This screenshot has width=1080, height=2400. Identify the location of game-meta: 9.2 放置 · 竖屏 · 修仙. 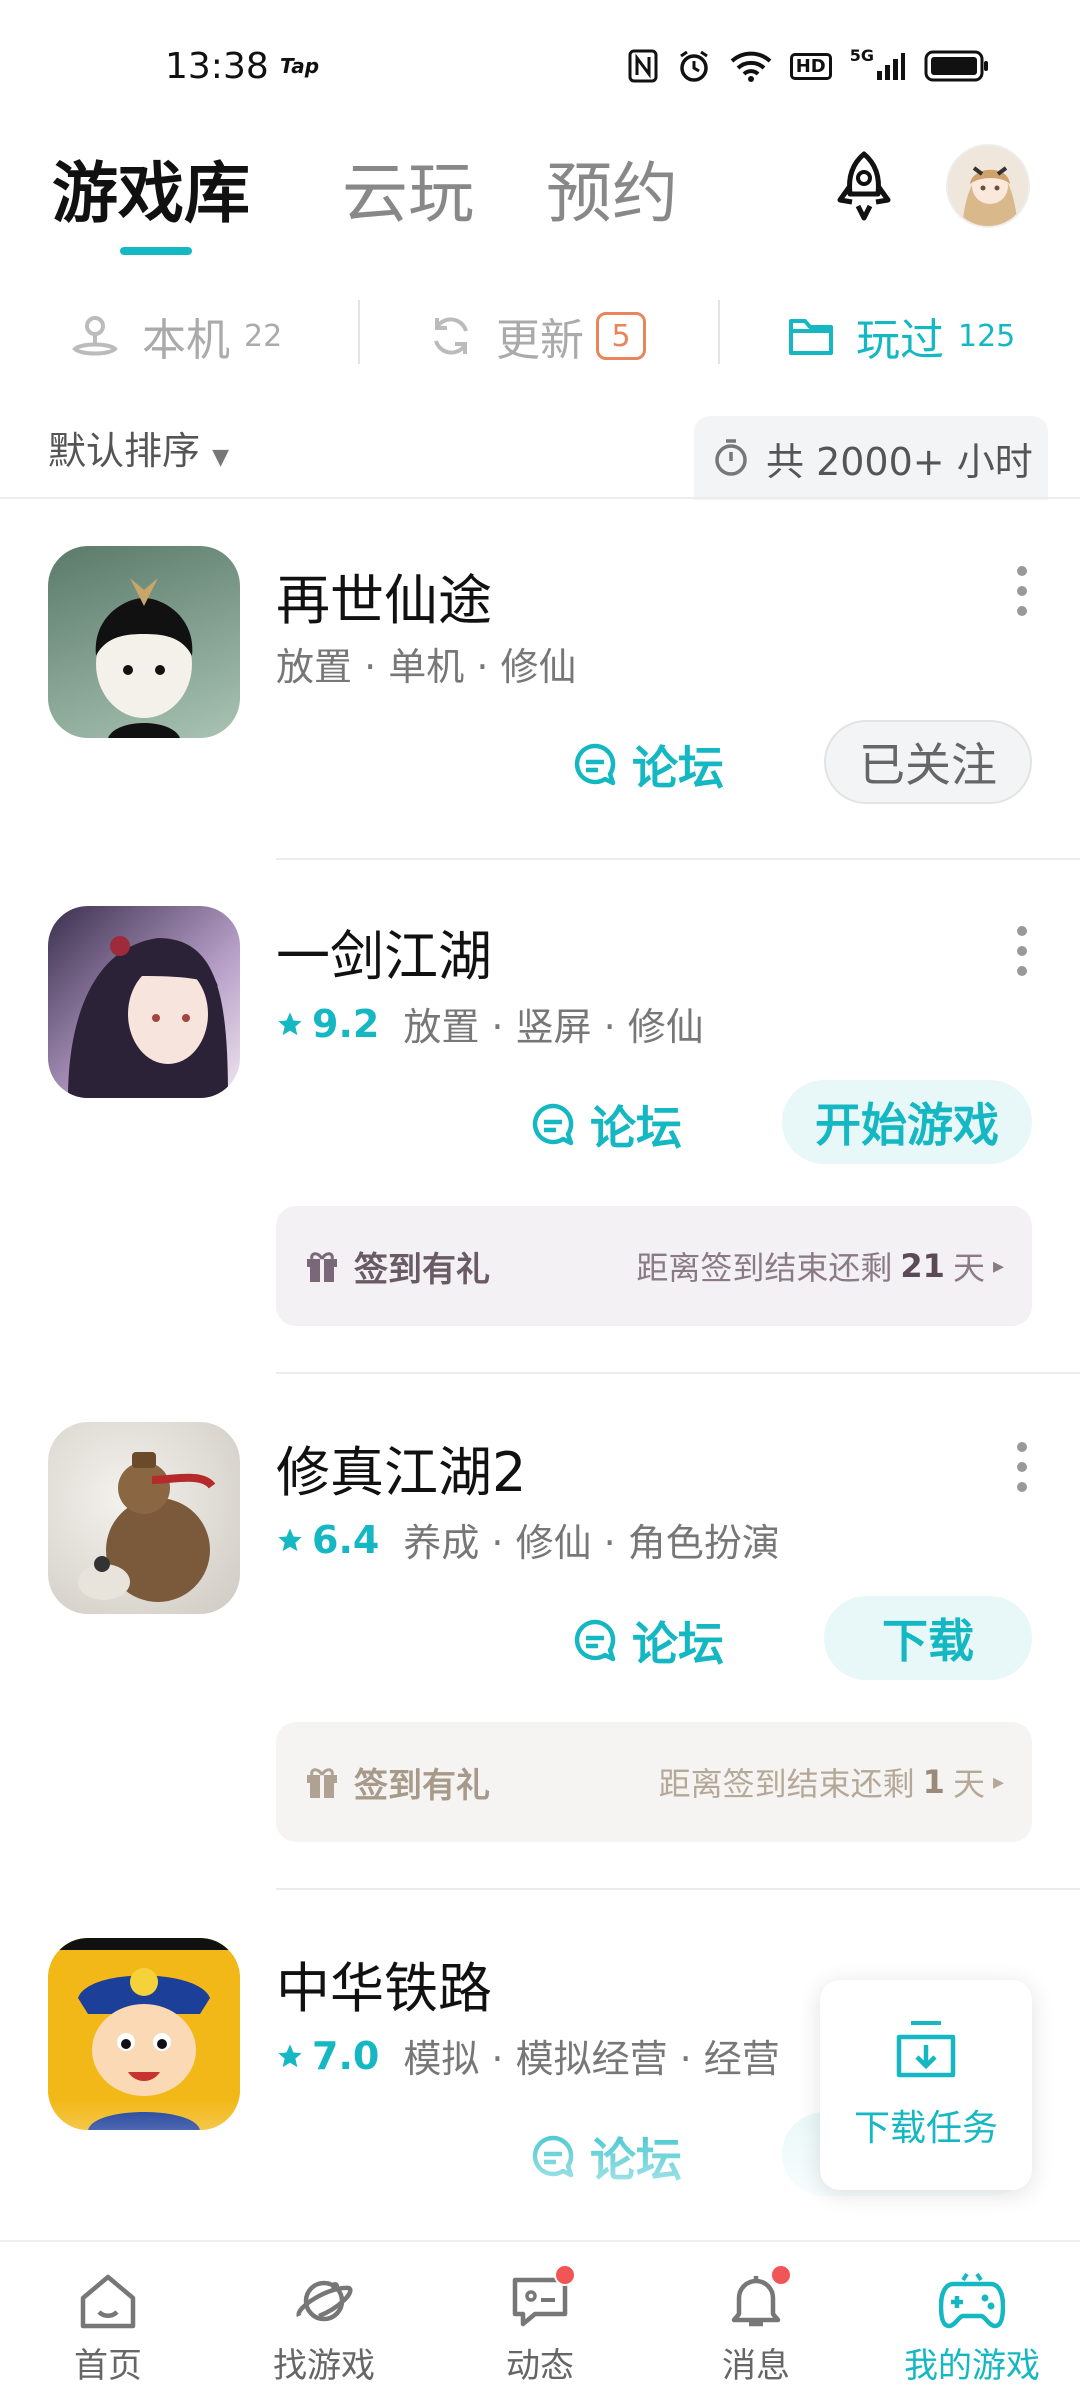
(490, 1023).